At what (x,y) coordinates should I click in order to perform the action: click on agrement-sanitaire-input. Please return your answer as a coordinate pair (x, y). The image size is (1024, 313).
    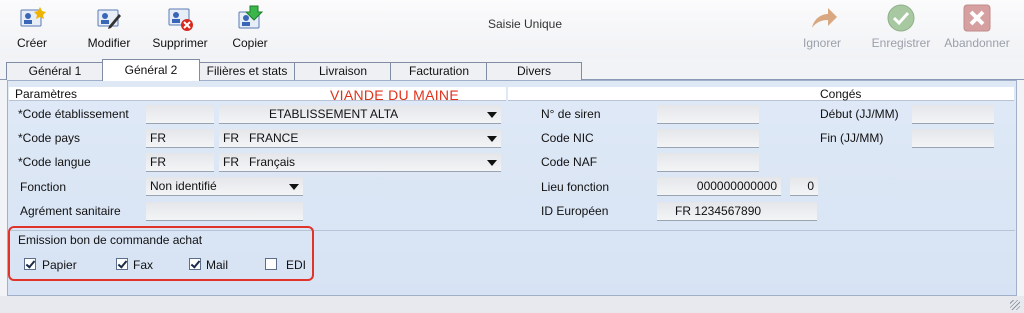
    Looking at the image, I should click on (224, 211).